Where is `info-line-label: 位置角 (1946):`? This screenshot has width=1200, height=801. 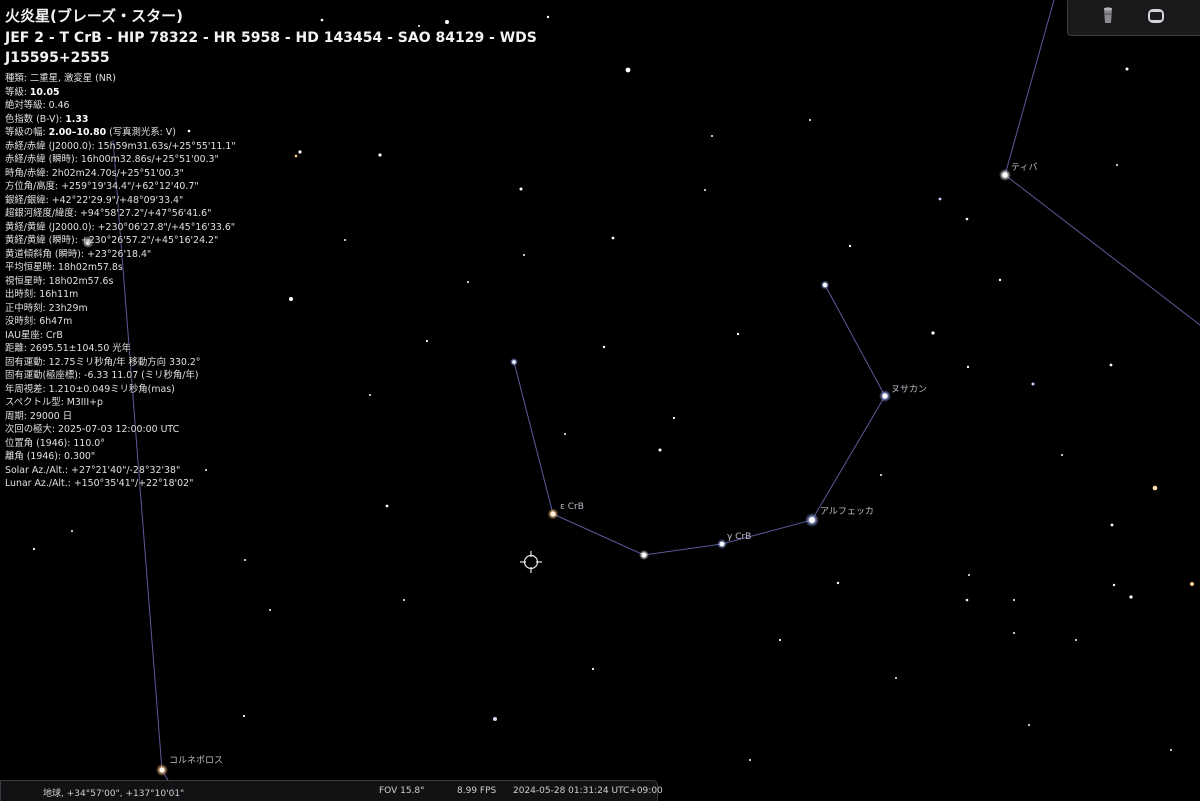
info-line-label: 位置角 (1946): is located at coordinates (39, 443).